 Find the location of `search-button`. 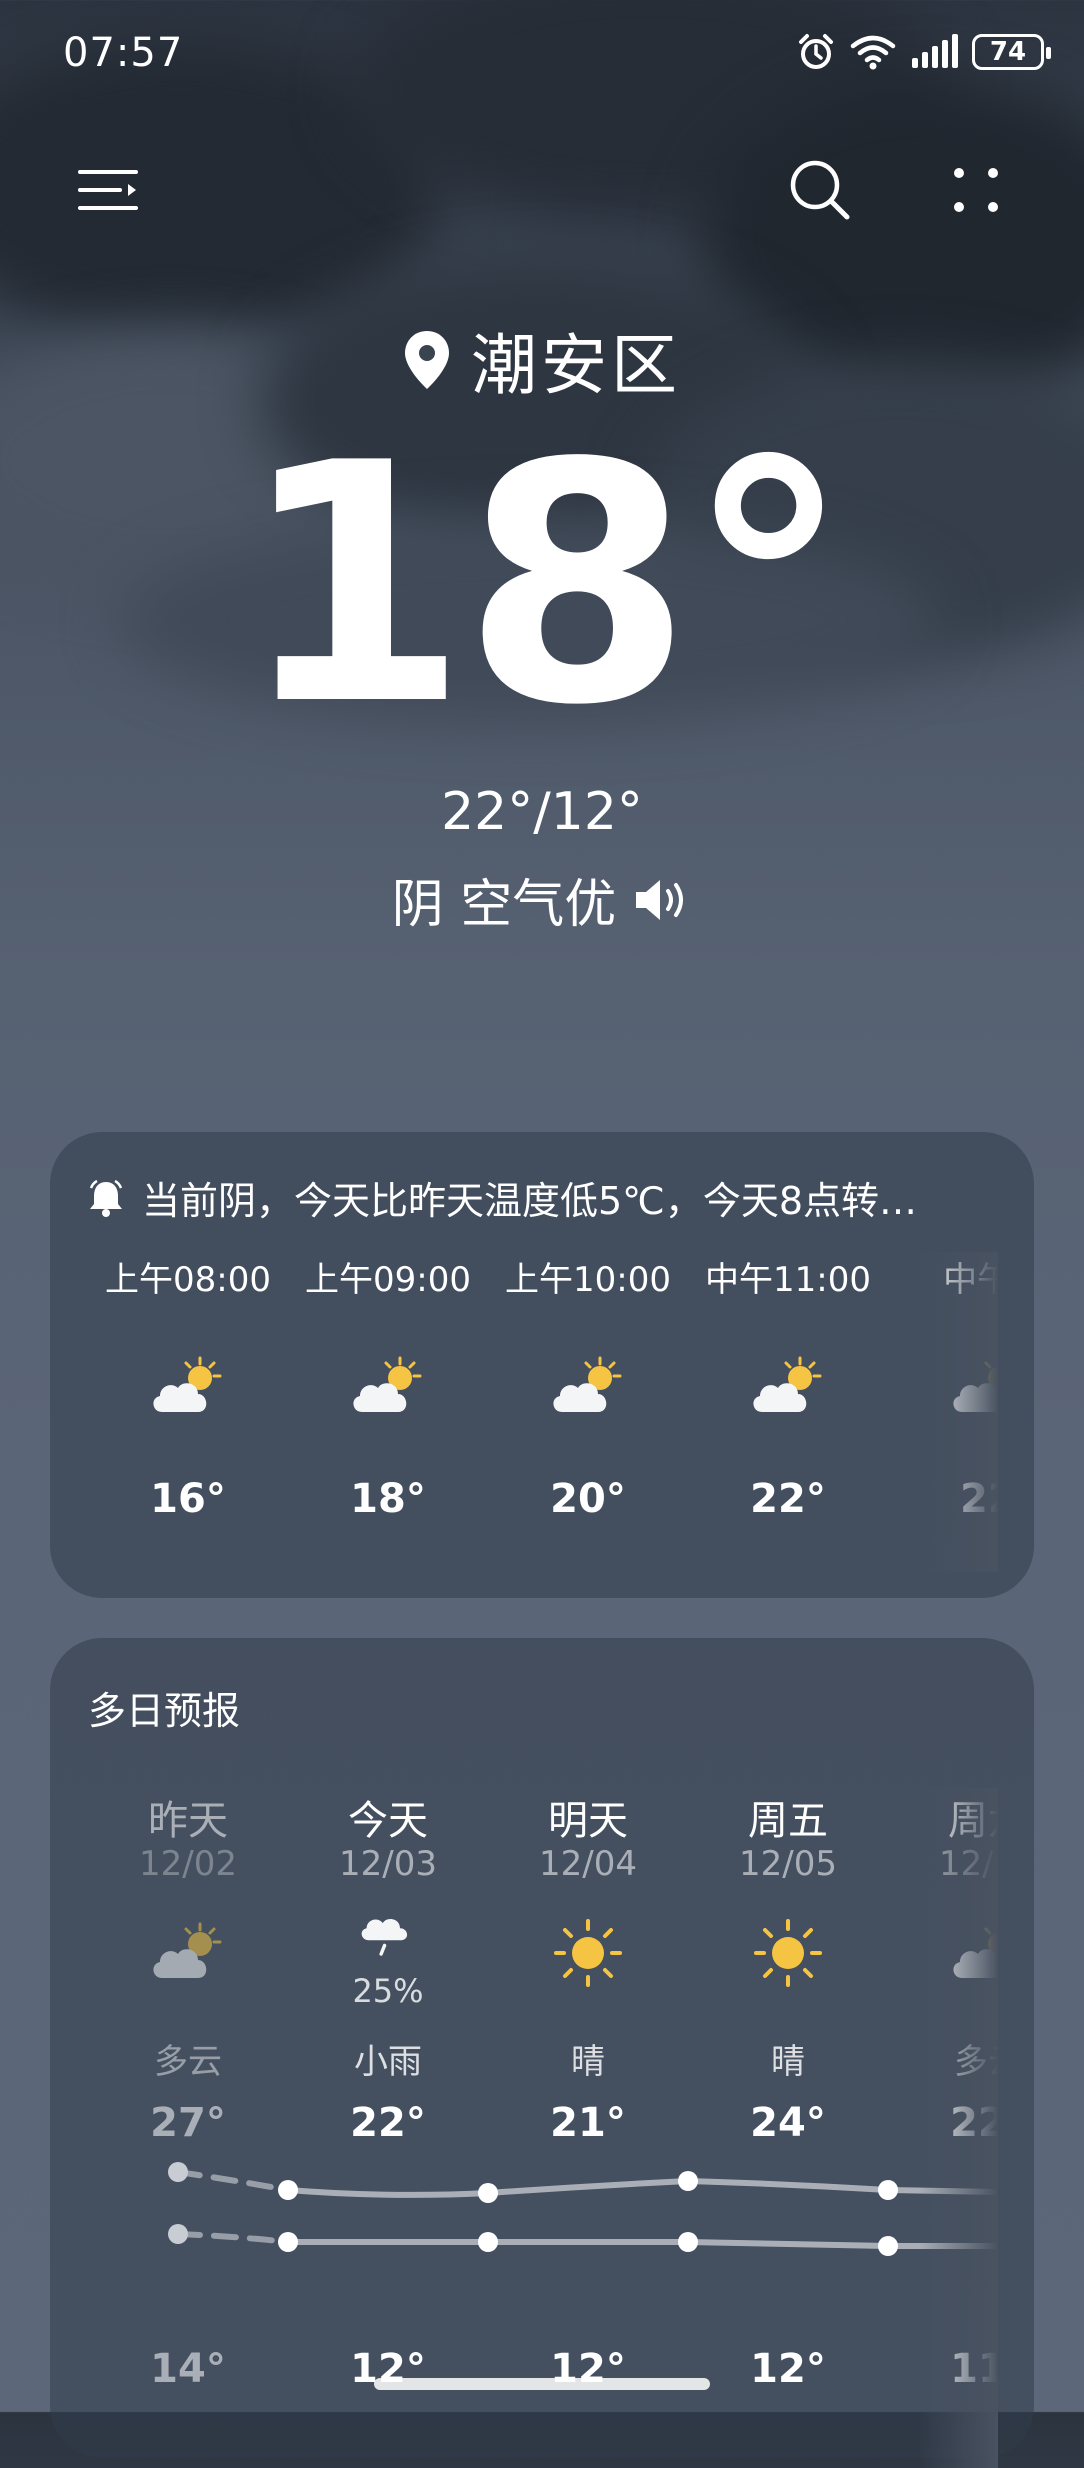

search-button is located at coordinates (820, 190).